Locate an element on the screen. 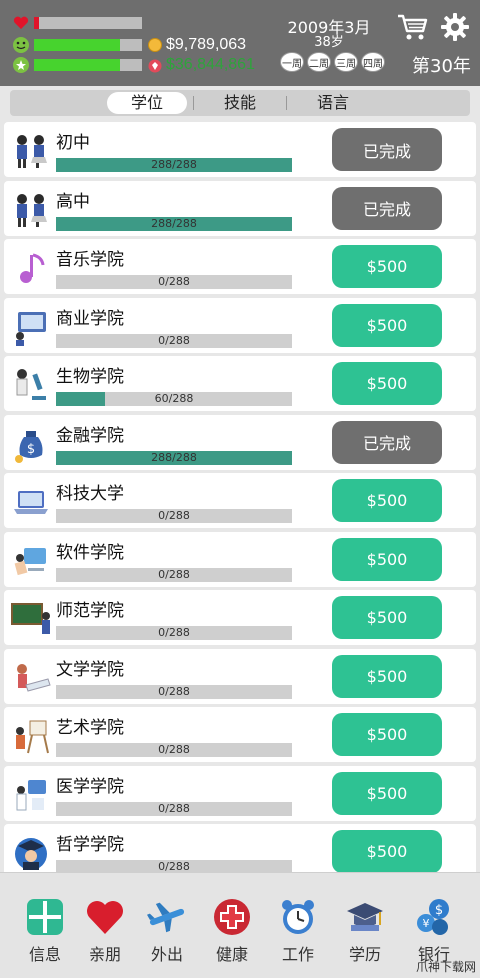  nav-travel: 外出 is located at coordinates (167, 932).